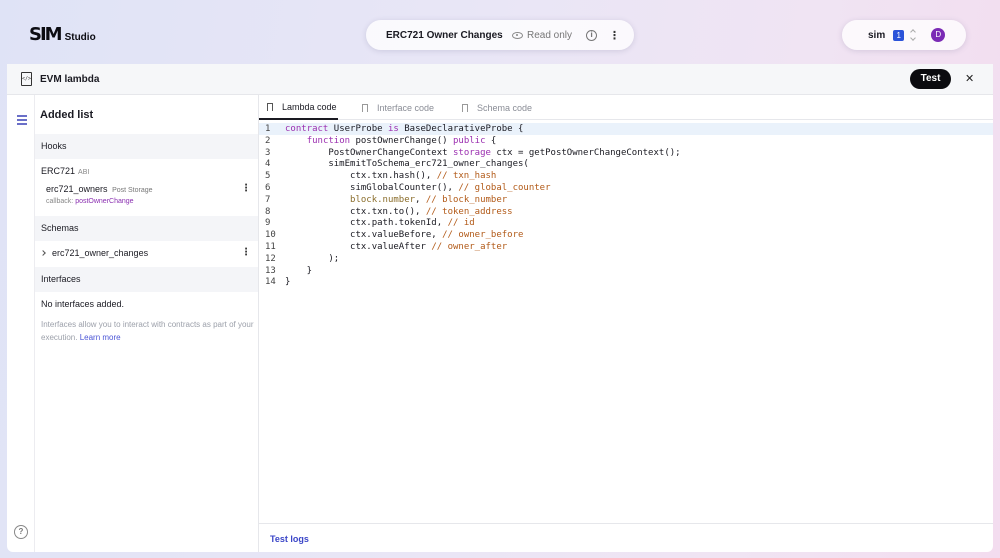  Describe the element at coordinates (483, 235) in the screenshot. I see `code-token: // owner_before` at that location.